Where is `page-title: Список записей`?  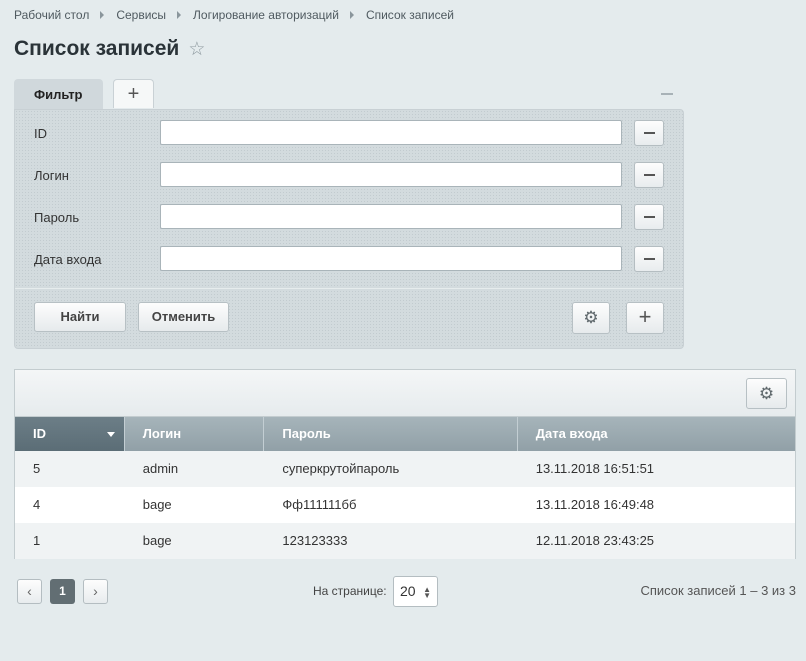
page-title: Список записей is located at coordinates (97, 48).